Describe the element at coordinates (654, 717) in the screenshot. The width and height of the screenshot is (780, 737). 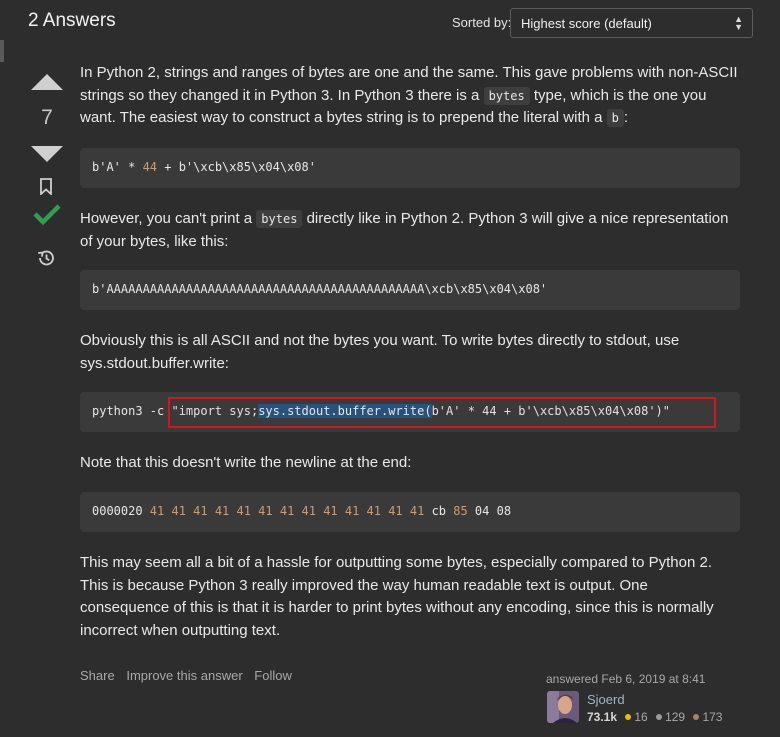
I see `reputation-line: 73.1k 16 129 173` at that location.